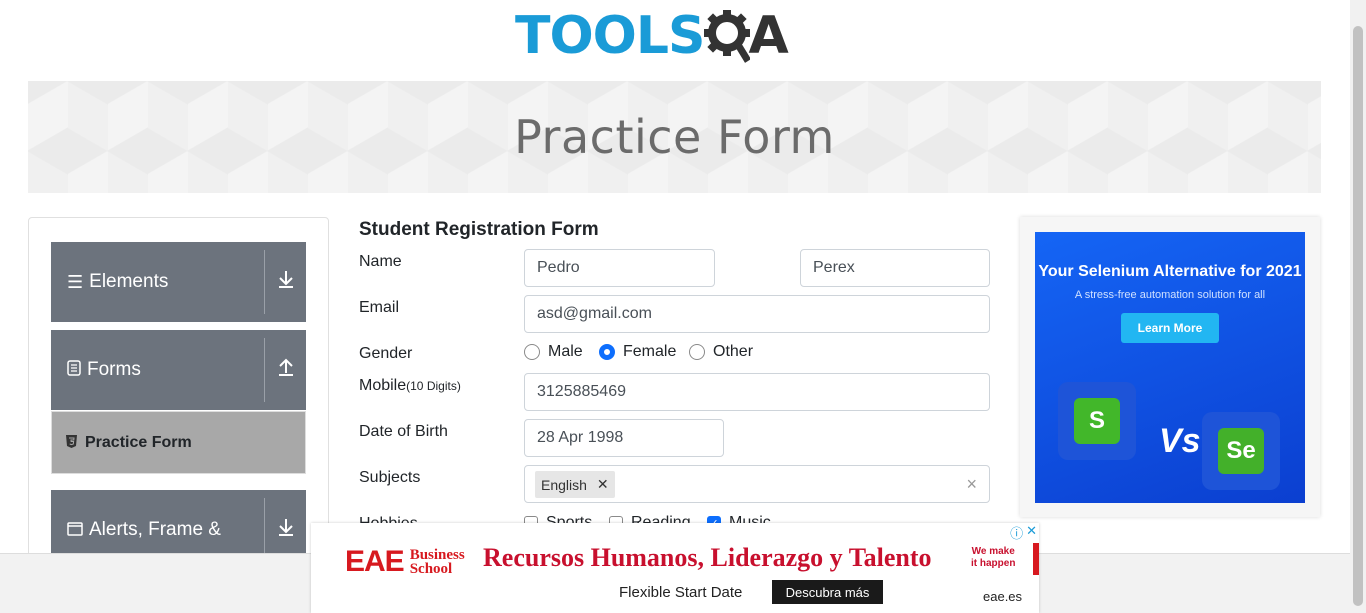 This screenshot has width=1366, height=613. Describe the element at coordinates (707, 557) in the screenshot. I see `ad-headline: Recursos Humanos, Liderazgo y Talento` at that location.